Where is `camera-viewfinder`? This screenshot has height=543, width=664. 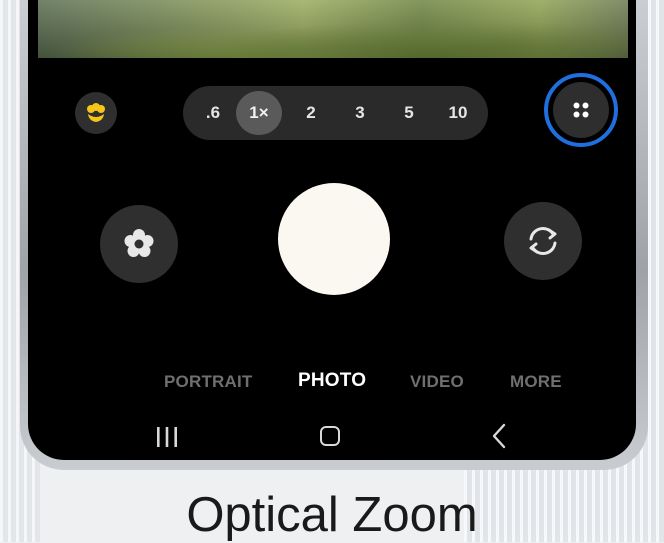
camera-viewfinder is located at coordinates (333, 29).